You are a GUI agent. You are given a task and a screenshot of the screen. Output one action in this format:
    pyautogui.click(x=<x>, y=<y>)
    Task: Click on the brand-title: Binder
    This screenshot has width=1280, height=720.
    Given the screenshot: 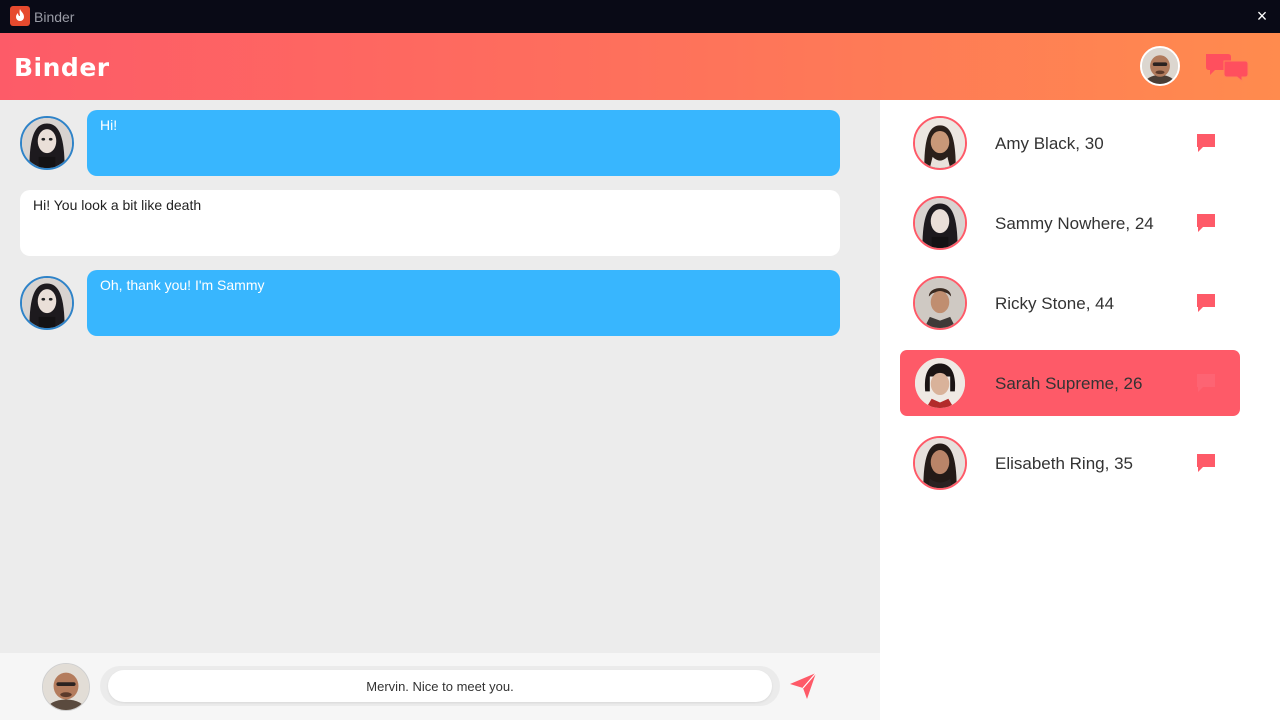 What is the action you would take?
    pyautogui.click(x=62, y=67)
    